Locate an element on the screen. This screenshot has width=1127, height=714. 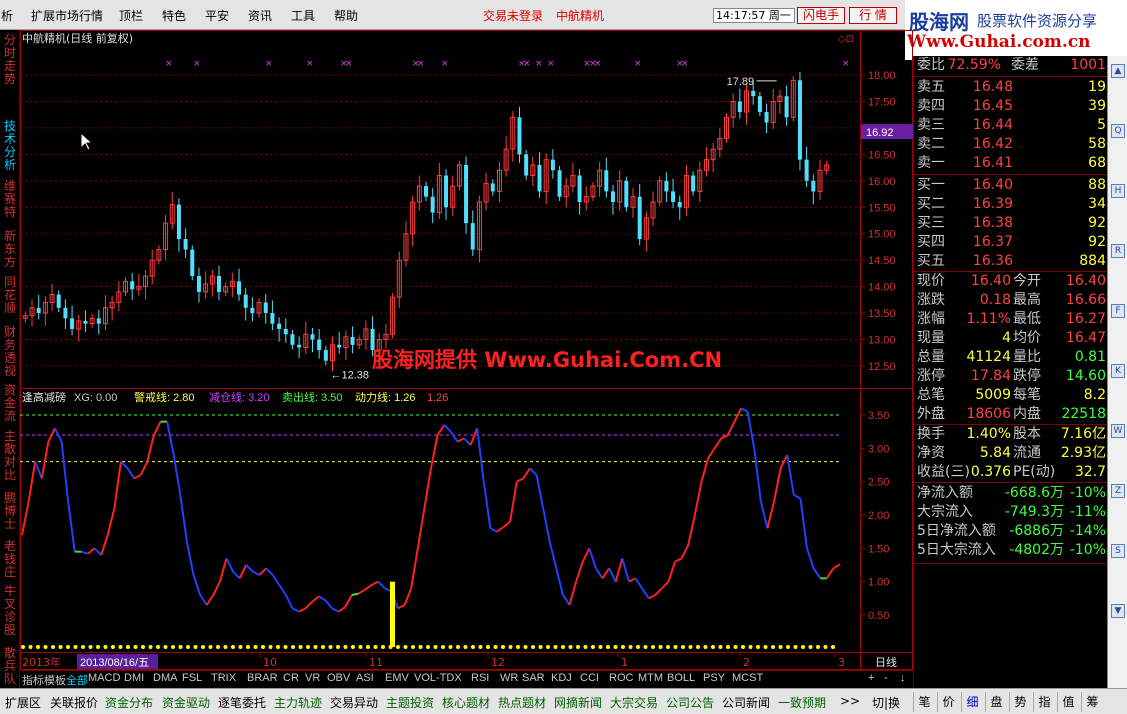
toolbar-button-icon: S is located at coordinates (1118, 551).